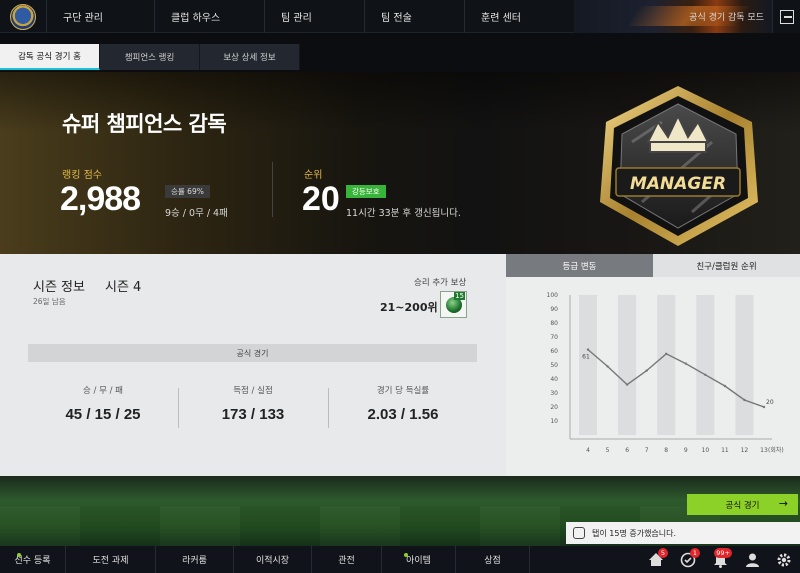 Image resolution: width=800 pixels, height=573 pixels. I want to click on stat-label: 경기 당 득실률, so click(403, 391).